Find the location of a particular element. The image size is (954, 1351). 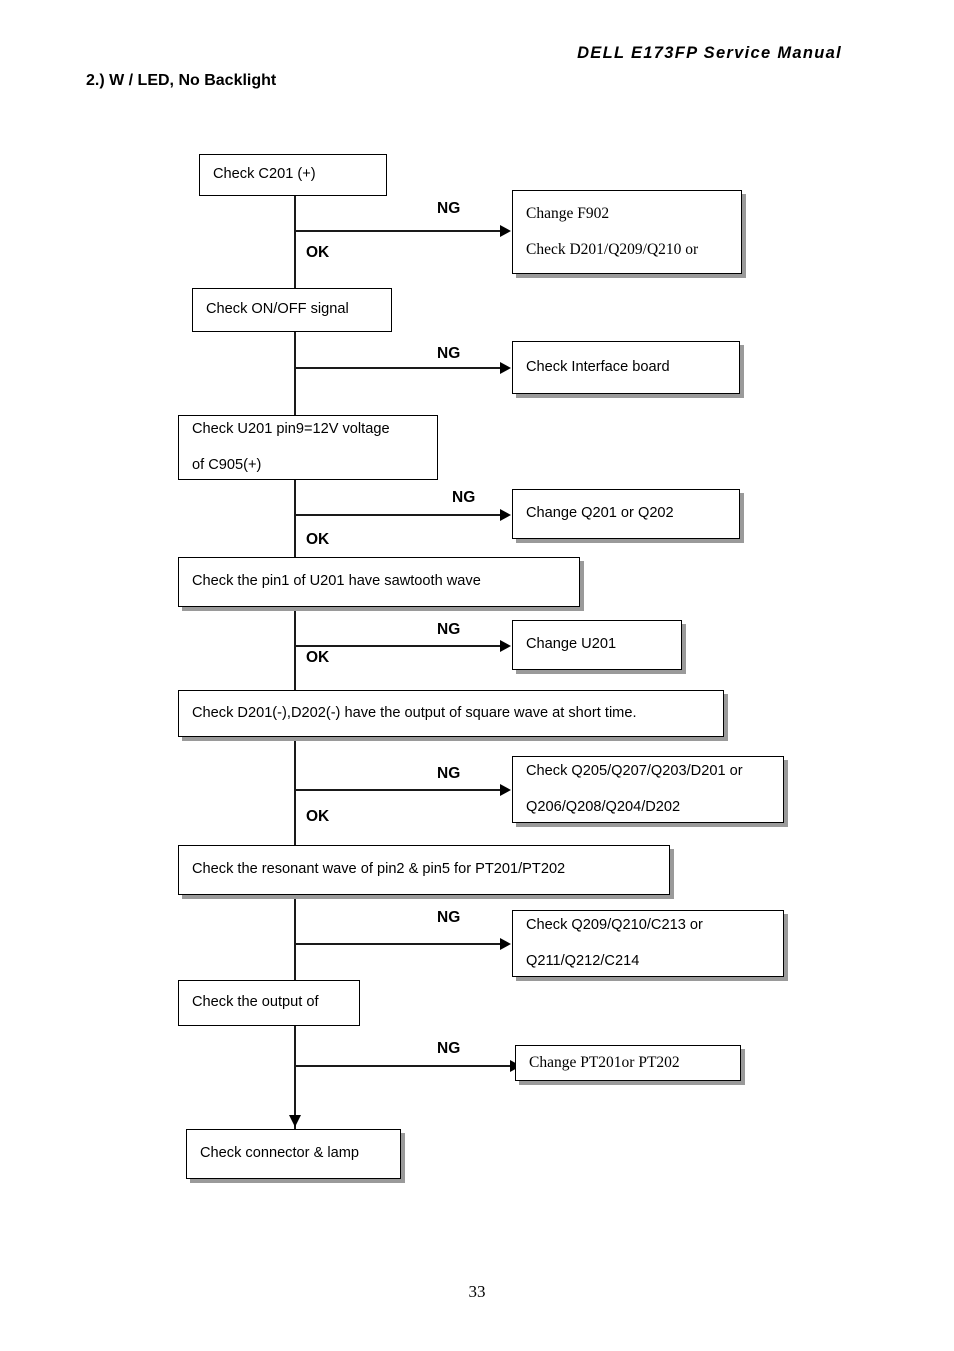

flow-node-check-onoff-signal: Check ON/OFF signal is located at coordinates (292, 310).